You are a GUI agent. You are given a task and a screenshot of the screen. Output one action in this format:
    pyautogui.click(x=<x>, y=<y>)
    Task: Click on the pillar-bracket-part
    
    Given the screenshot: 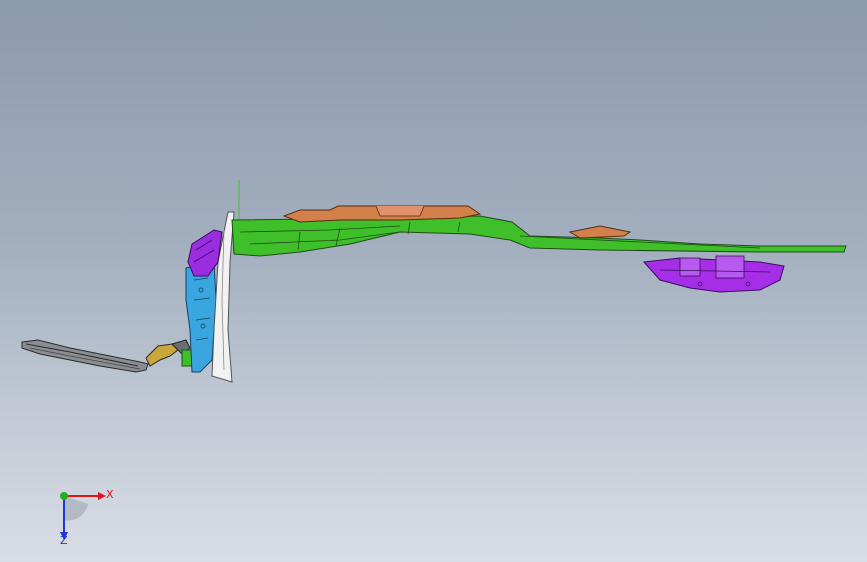 What is the action you would take?
    pyautogui.click(x=205, y=253)
    